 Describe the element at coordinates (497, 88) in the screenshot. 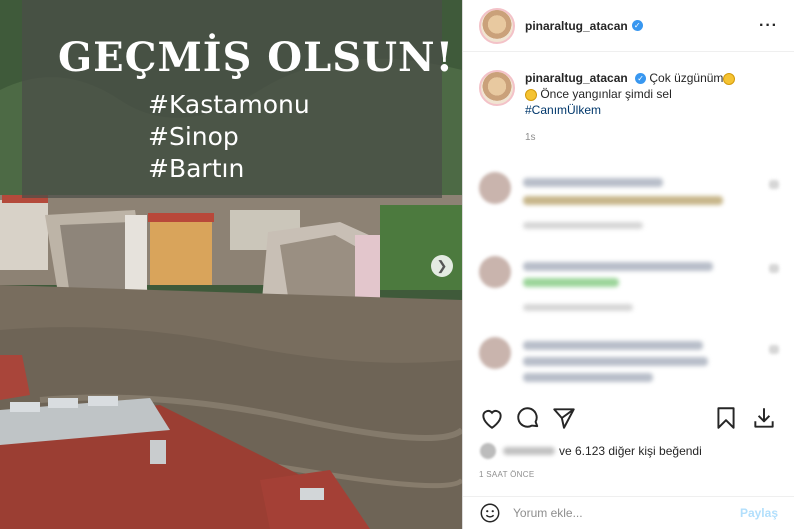

I see `caption-avatar` at that location.